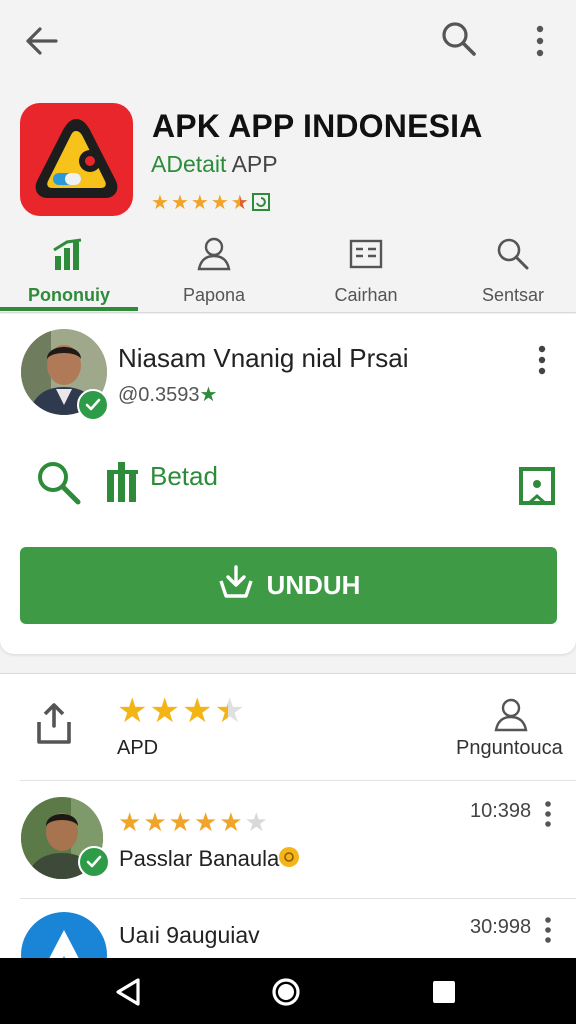 The image size is (576, 1024). What do you see at coordinates (138, 748) in the screenshot?
I see `rating-row-label: APD` at bounding box center [138, 748].